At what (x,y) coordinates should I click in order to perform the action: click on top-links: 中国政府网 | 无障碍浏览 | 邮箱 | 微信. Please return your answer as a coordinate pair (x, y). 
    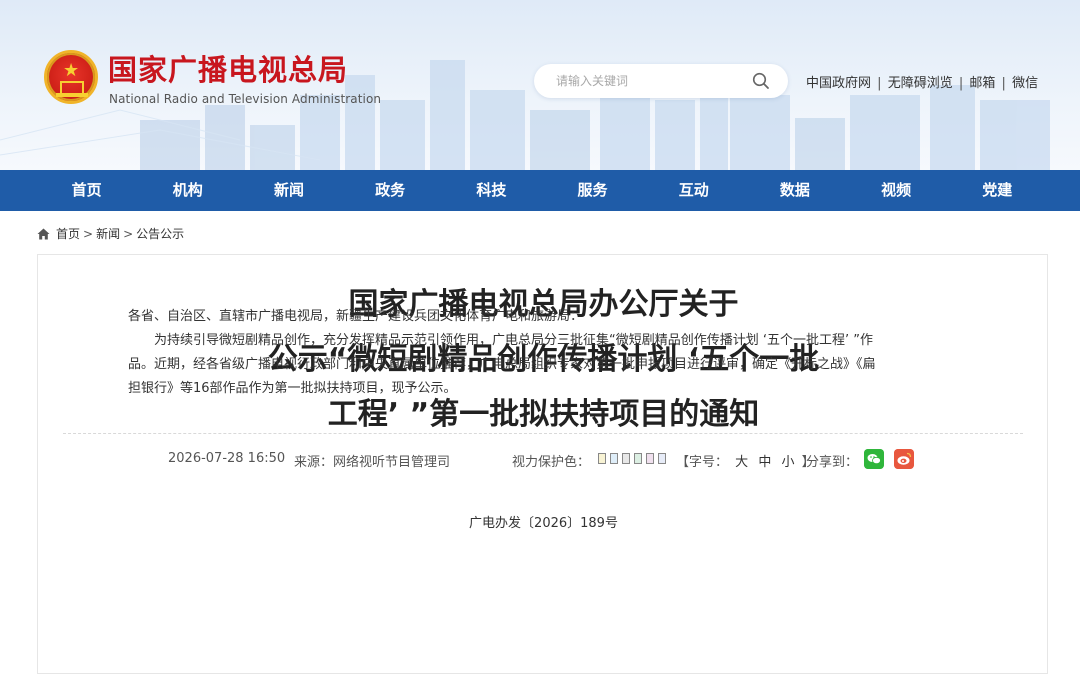
    Looking at the image, I should click on (922, 81).